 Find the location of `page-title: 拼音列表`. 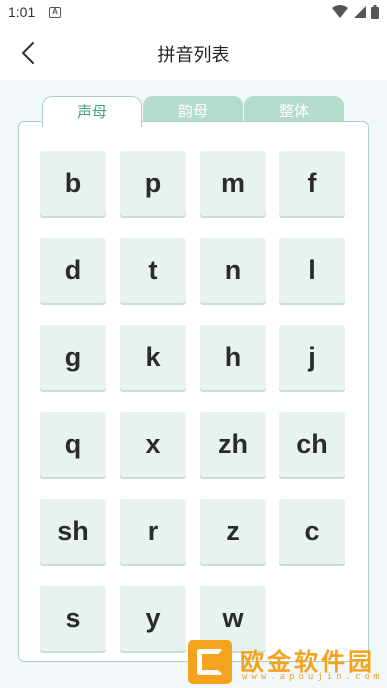

page-title: 拼音列表 is located at coordinates (193, 55).